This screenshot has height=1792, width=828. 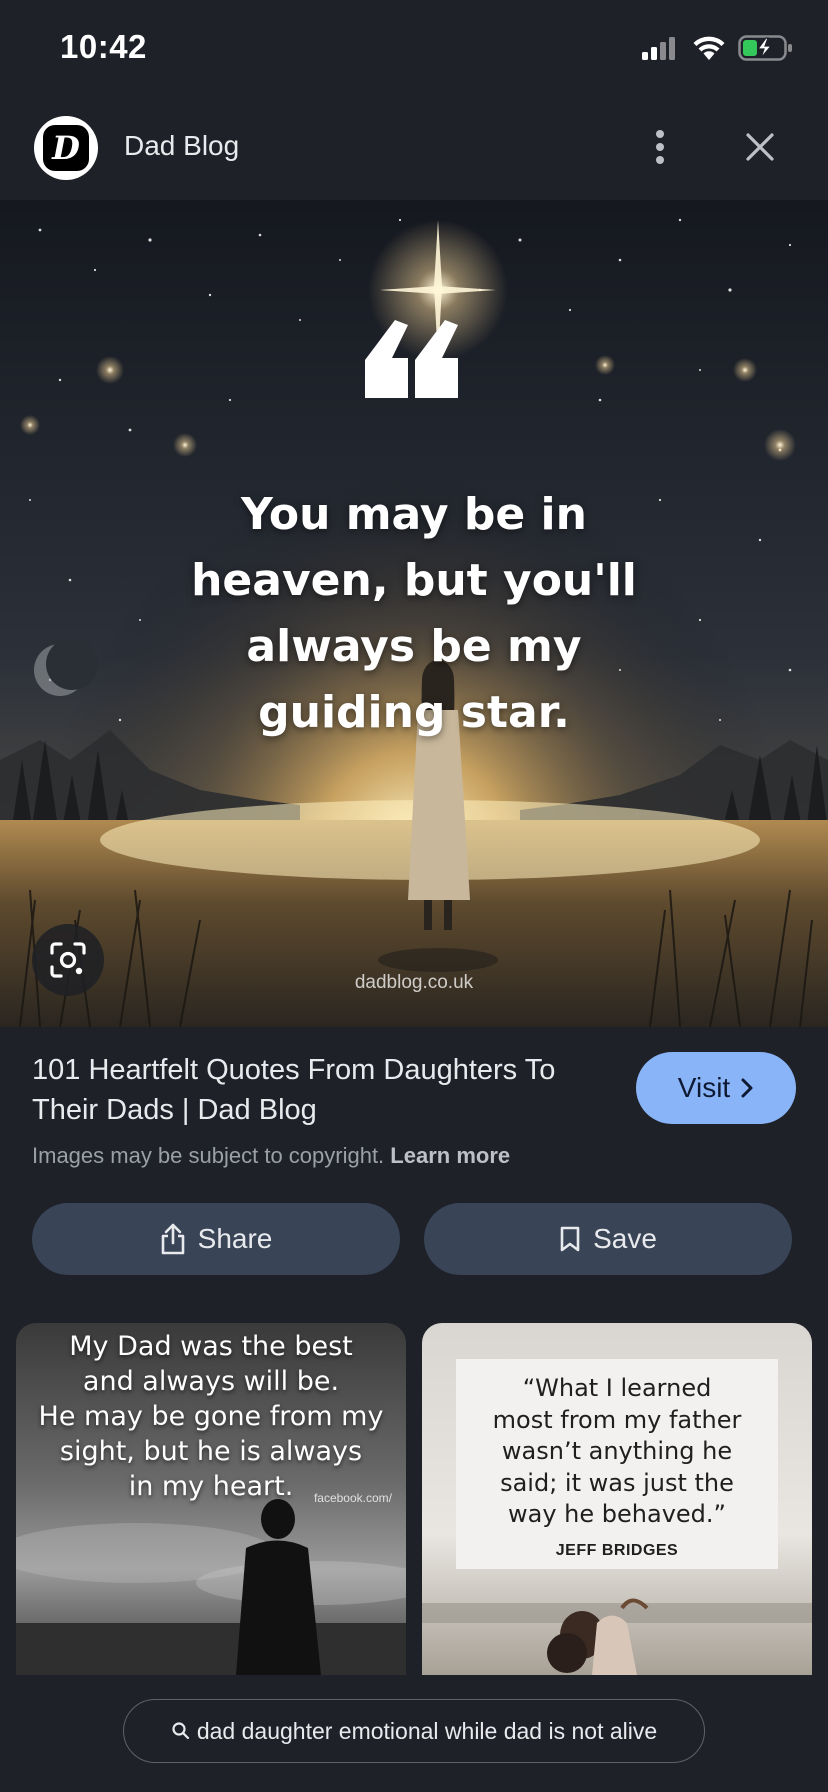 I want to click on visit-button: Visit, so click(x=716, y=1088).